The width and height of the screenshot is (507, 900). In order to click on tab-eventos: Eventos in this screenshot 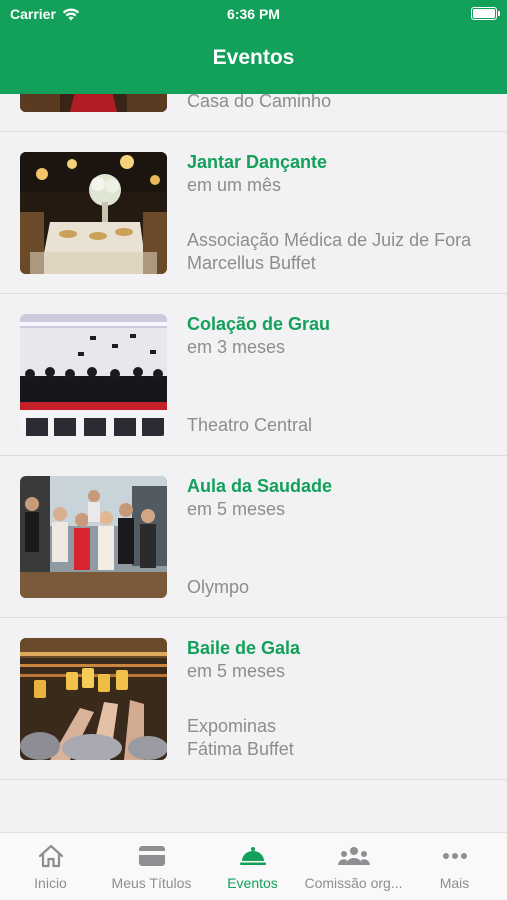, I will do `click(252, 866)`.